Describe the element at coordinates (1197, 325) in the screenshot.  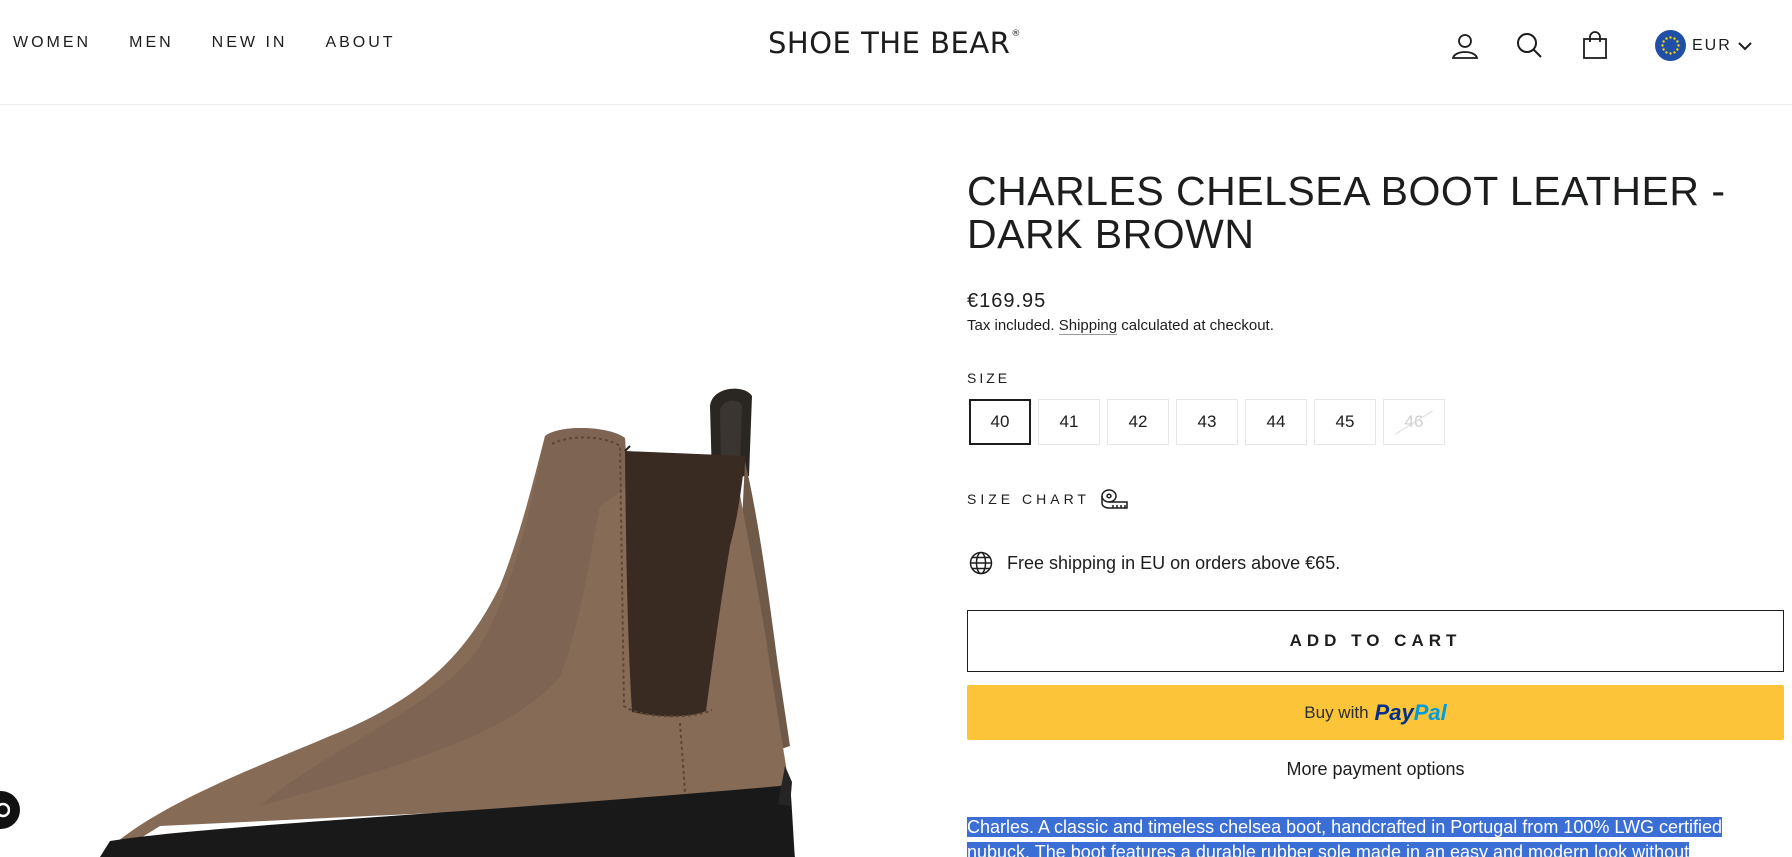
I see `tax-note-suffix: calculated at checkout.` at that location.